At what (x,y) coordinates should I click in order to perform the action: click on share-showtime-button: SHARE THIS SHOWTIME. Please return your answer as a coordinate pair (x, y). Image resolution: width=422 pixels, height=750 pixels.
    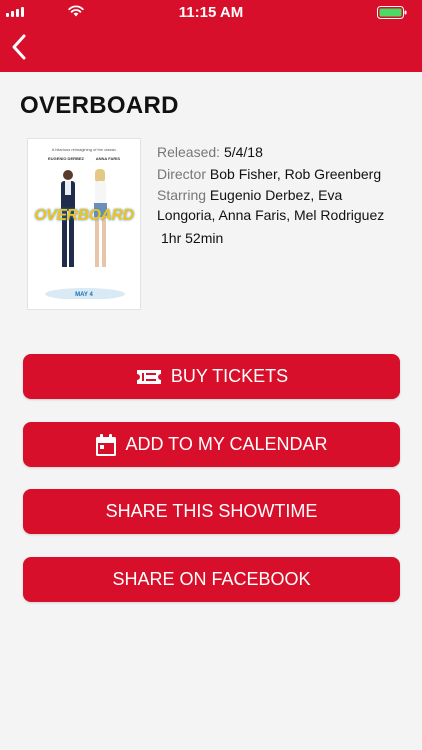
    Looking at the image, I should click on (211, 511).